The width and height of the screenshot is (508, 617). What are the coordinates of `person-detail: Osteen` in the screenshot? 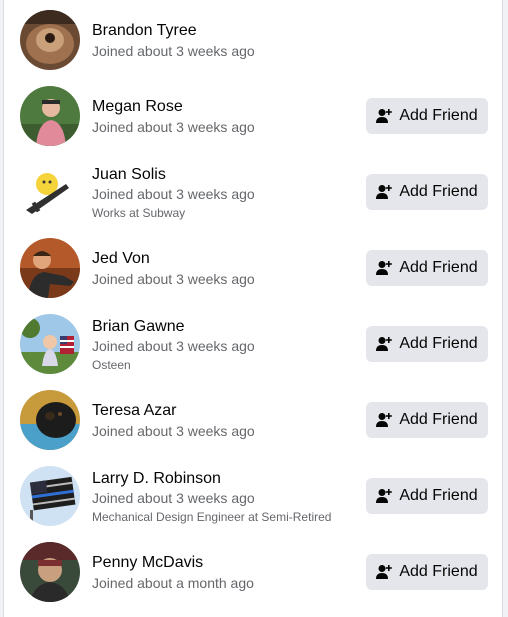 It's located at (111, 365).